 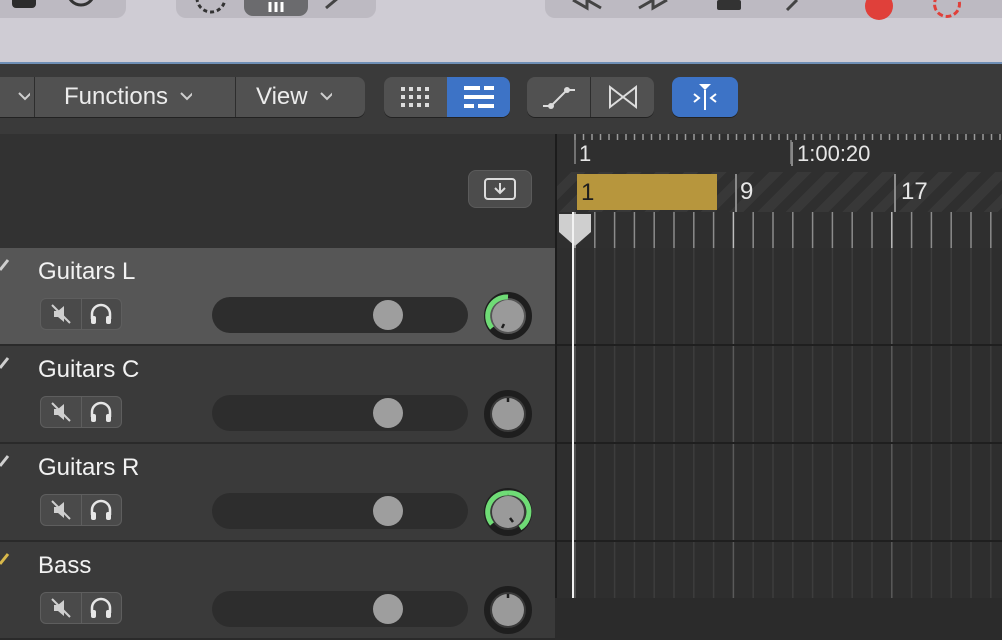 I want to click on play-icon, so click(x=793, y=6).